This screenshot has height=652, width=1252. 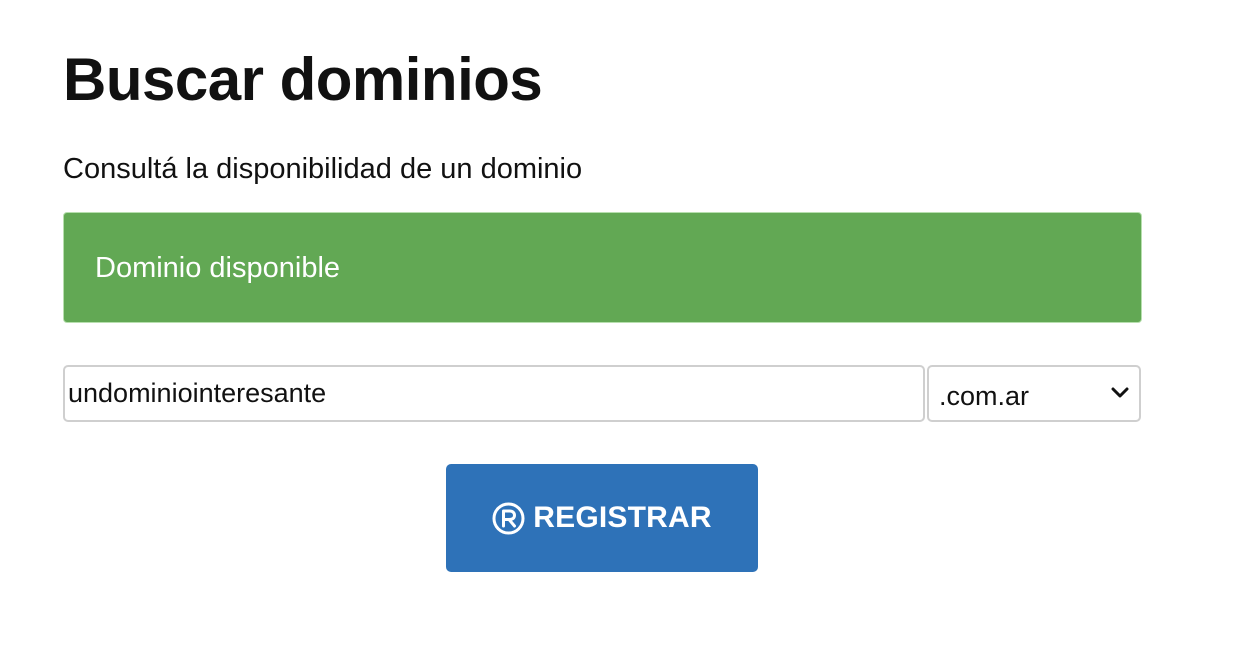 I want to click on page-title: Buscar dominios, so click(x=303, y=79).